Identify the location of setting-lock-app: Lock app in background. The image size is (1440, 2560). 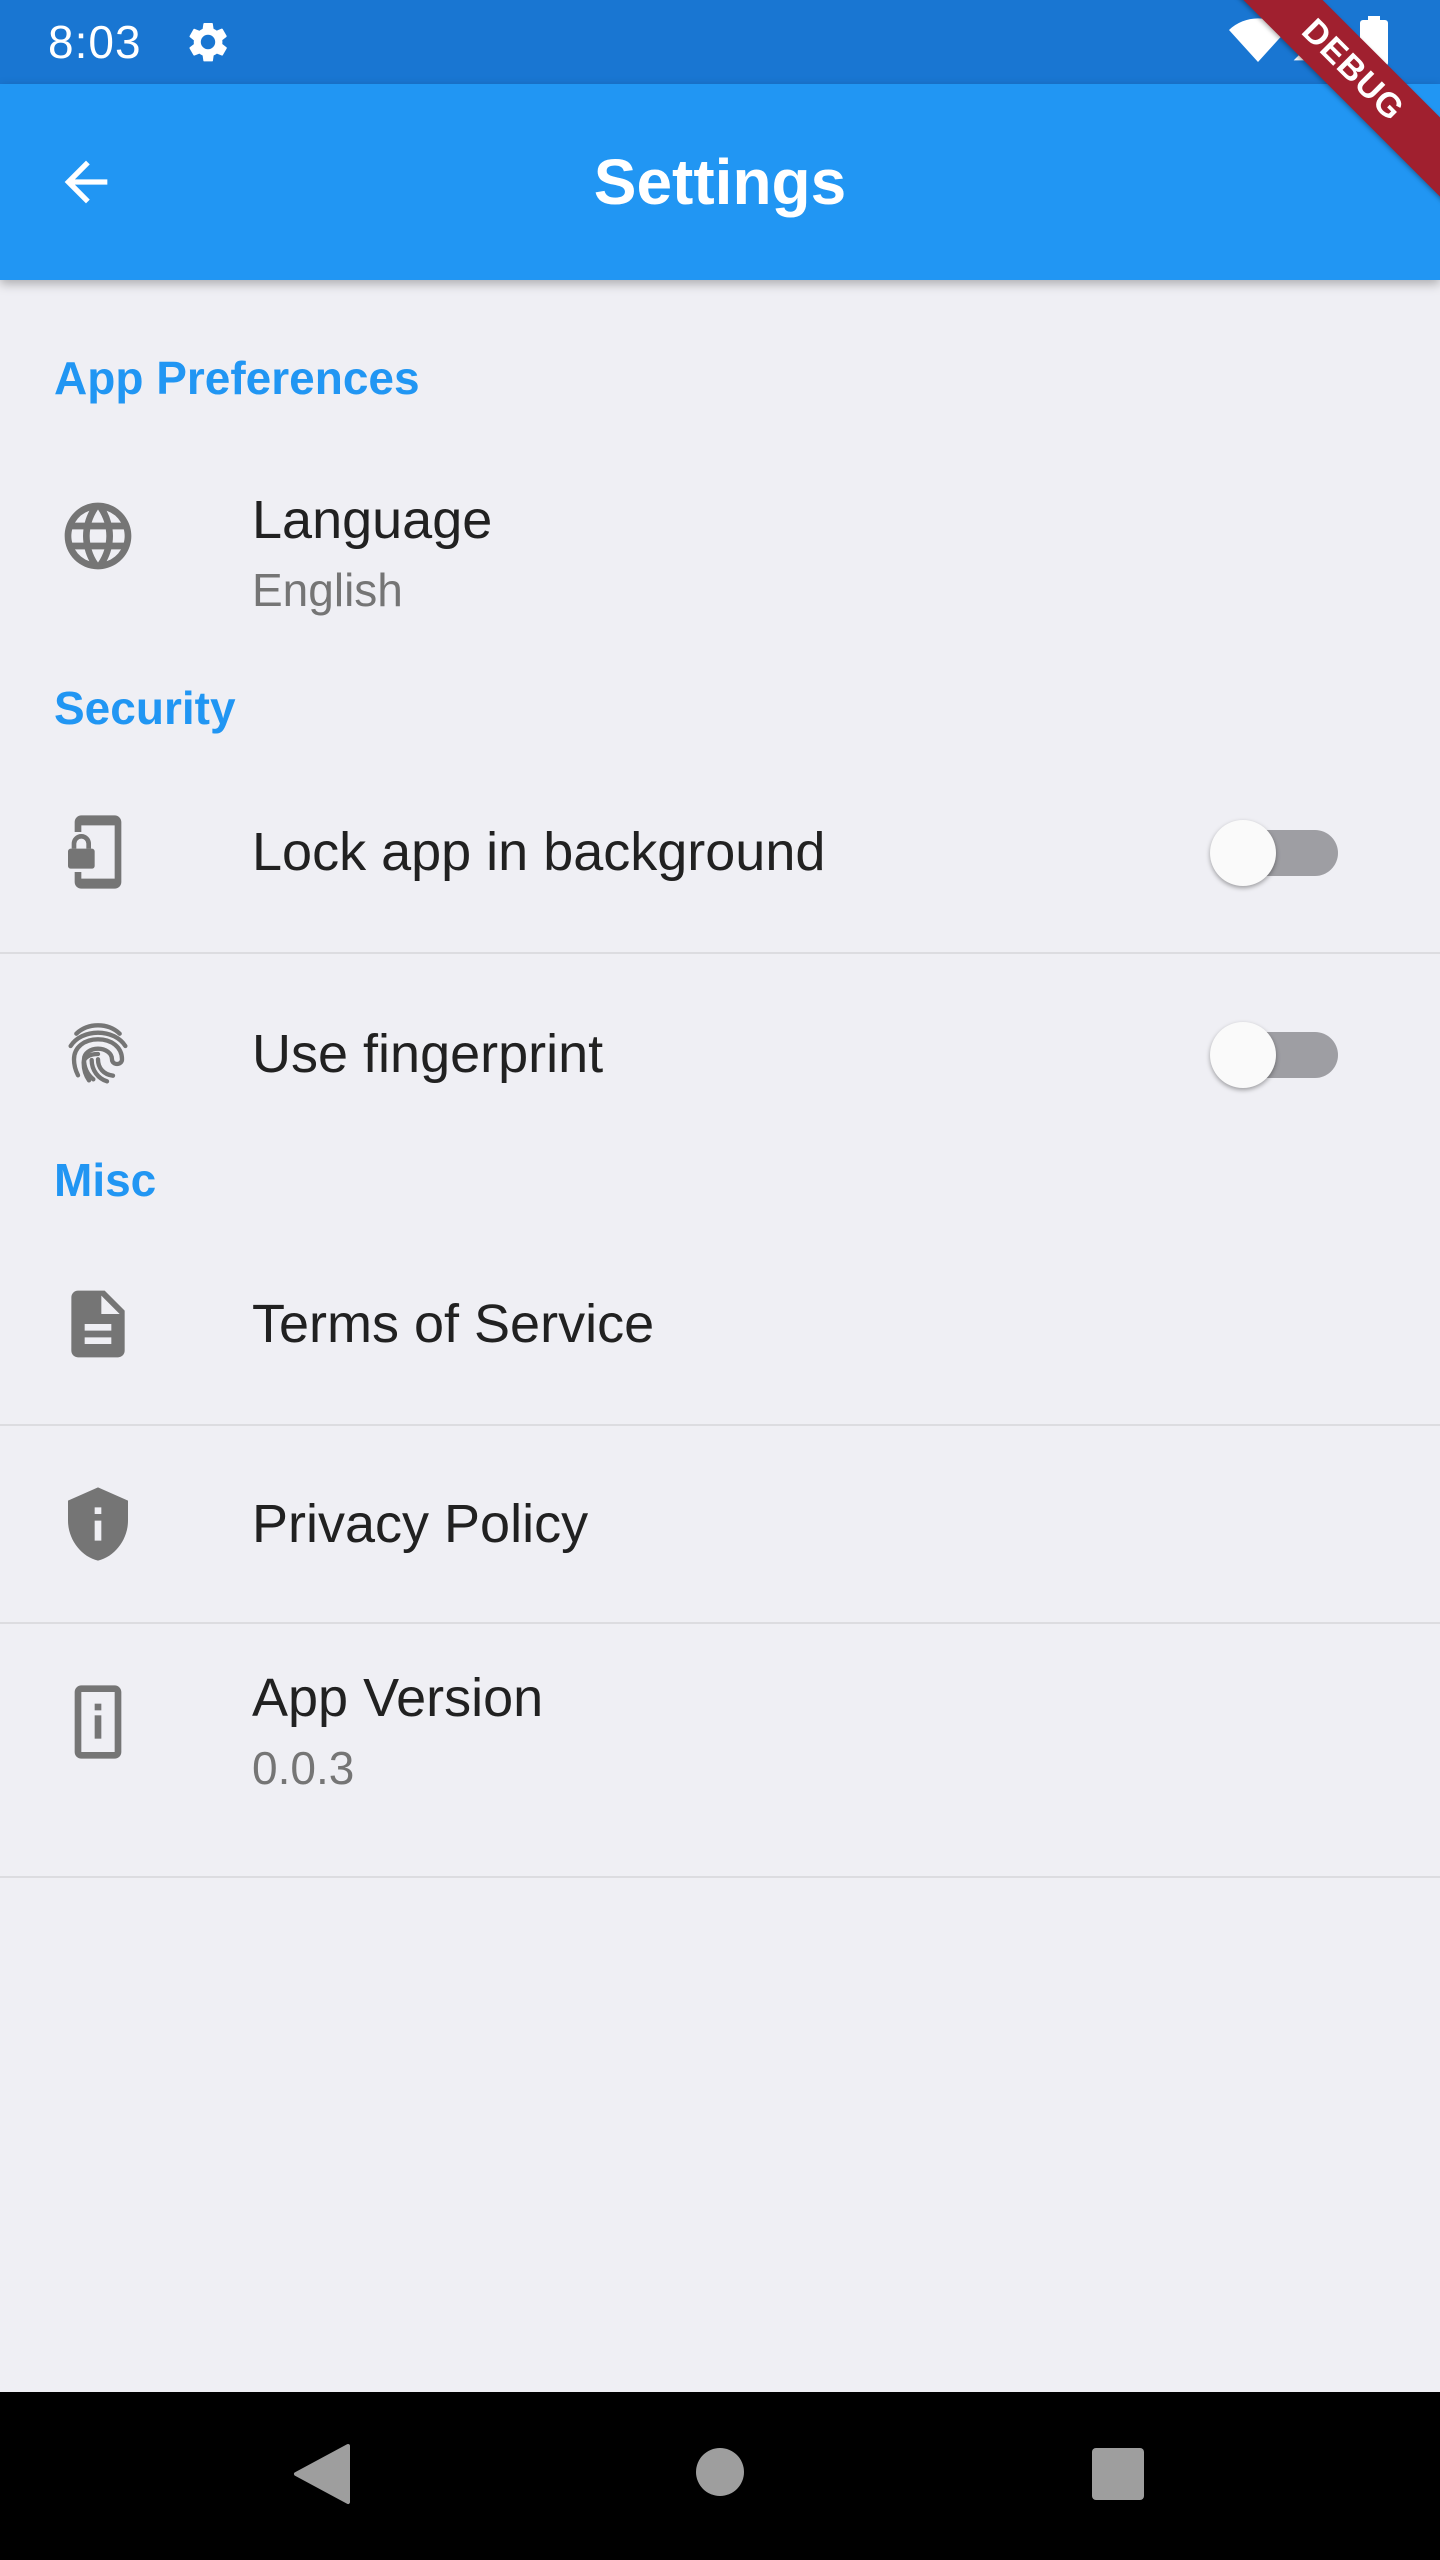
(720, 853).